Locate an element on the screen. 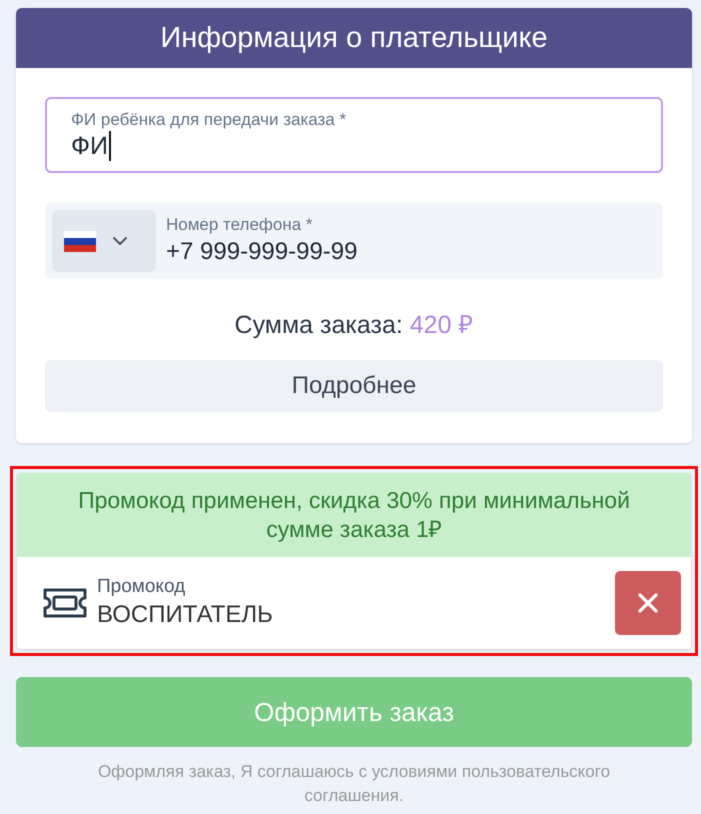  promo-message: Промокод применен, скидка 30% при минимальной сумме заказа 1₽ is located at coordinates (354, 515).